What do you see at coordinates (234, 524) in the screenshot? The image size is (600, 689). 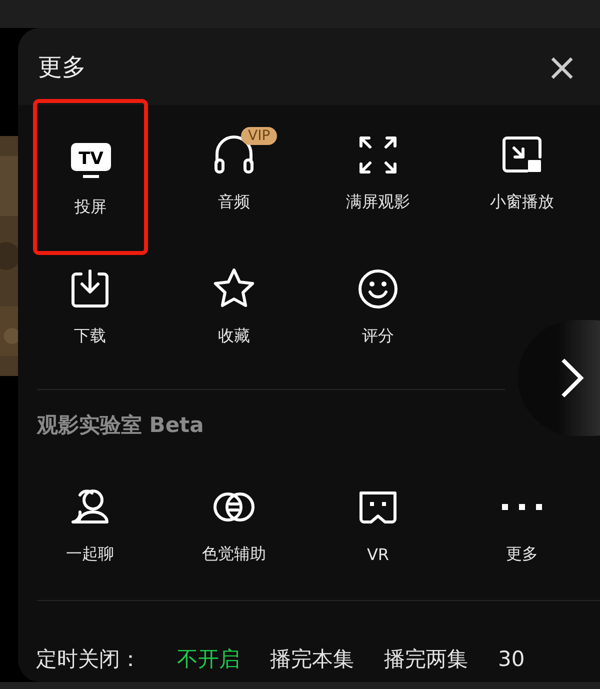 I see `lab-item: 色觉辅助` at bounding box center [234, 524].